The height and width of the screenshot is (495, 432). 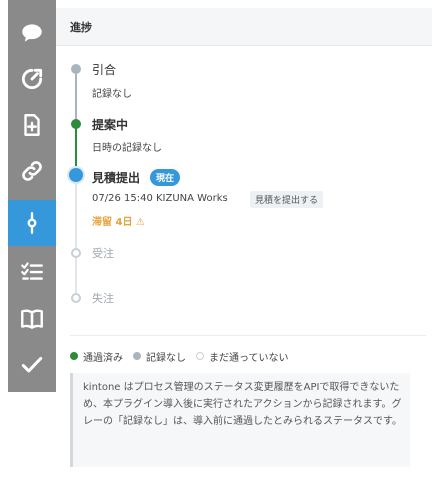 I want to click on legend-item-passed: 通過済み, so click(x=96, y=356).